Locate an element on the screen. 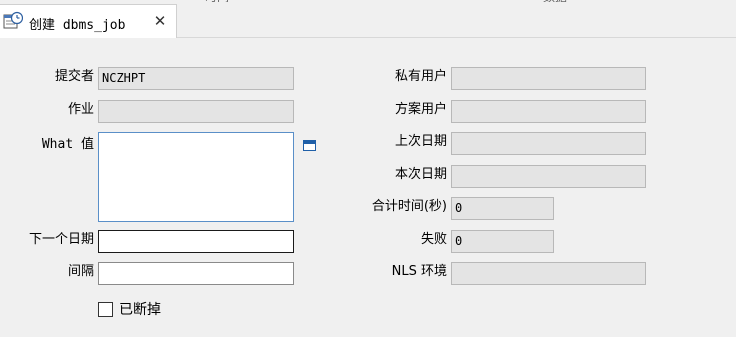  tab-create-dbms-job: 创建 dbms_job ✕ is located at coordinates (88, 21).